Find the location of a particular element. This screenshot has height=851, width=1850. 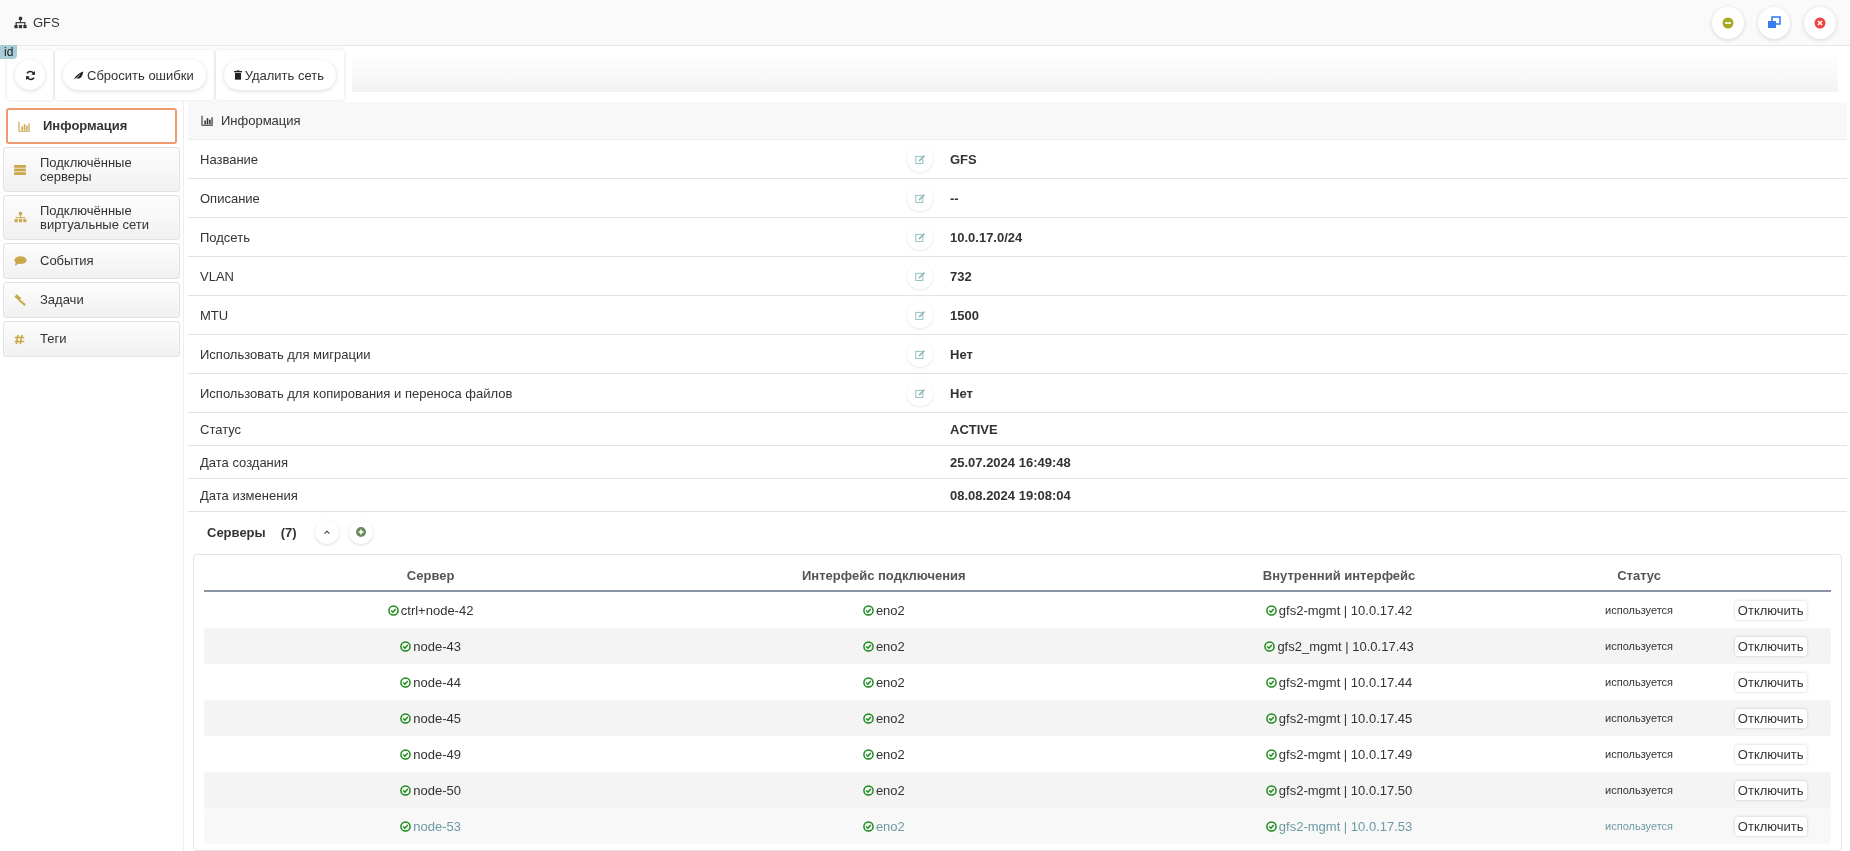

property-value: 732 is located at coordinates (960, 276).